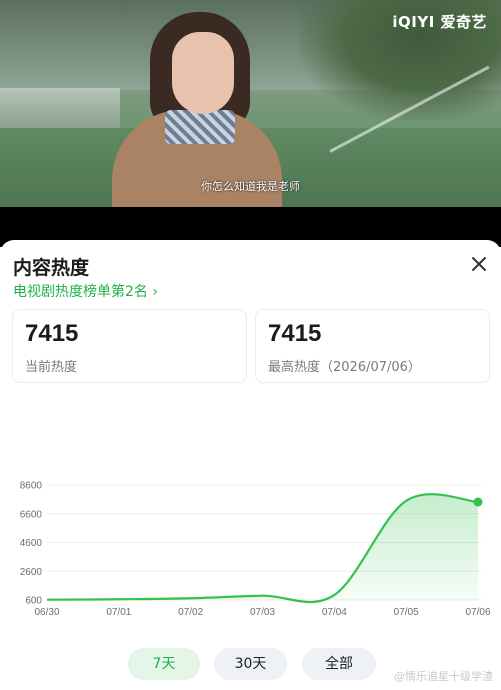 This screenshot has height=690, width=501. Describe the element at coordinates (250, 186) in the screenshot. I see `video-subtitle: 你怎么知道我是老师` at that location.